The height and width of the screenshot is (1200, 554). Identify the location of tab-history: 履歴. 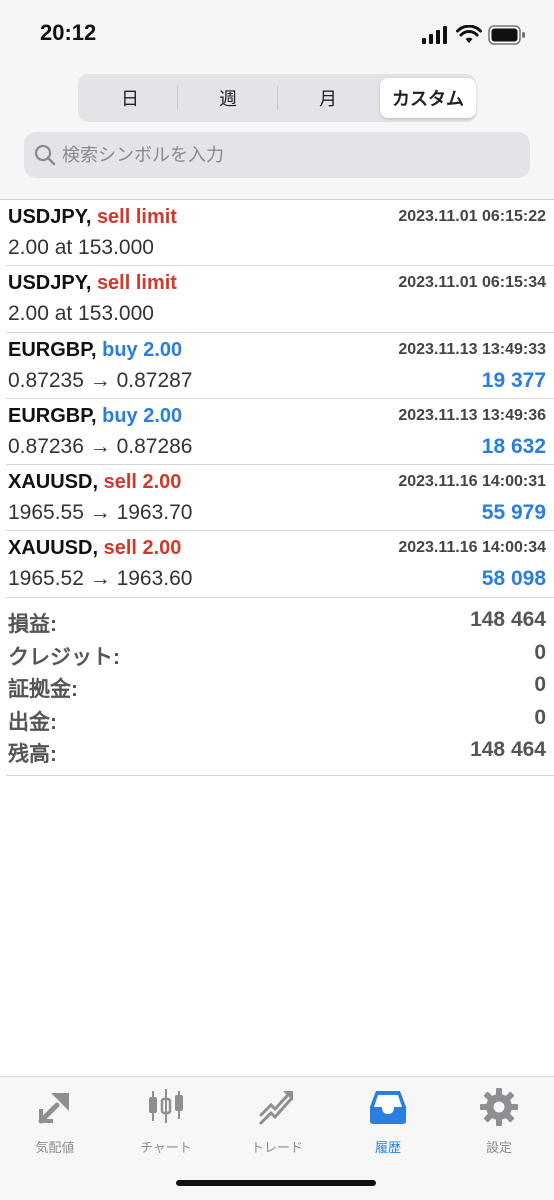
(388, 1121).